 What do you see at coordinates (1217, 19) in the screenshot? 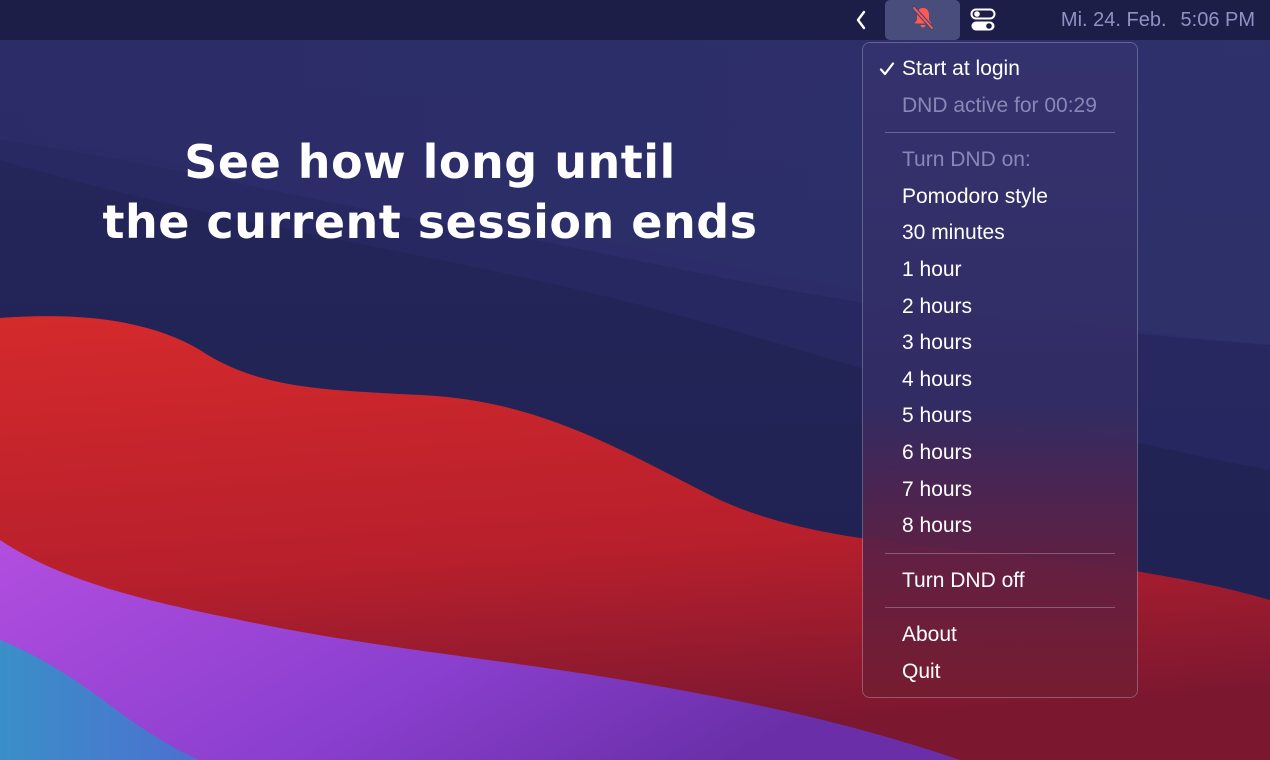
I see `menubar-time: 5:06 PM` at bounding box center [1217, 19].